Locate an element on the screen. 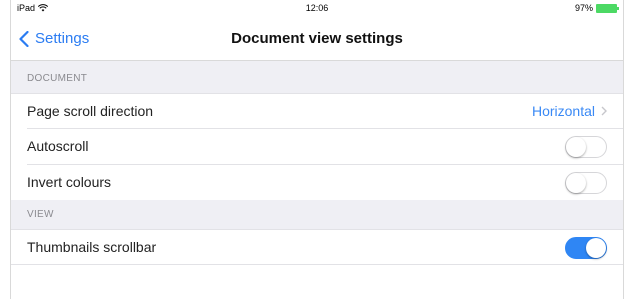  autoscroll-toggle is located at coordinates (586, 147).